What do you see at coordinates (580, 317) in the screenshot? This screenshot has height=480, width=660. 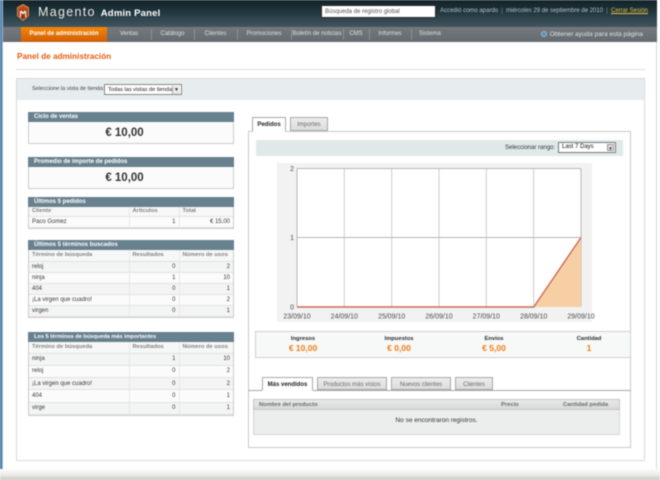 I see `svg-text: 29/09/10` at bounding box center [580, 317].